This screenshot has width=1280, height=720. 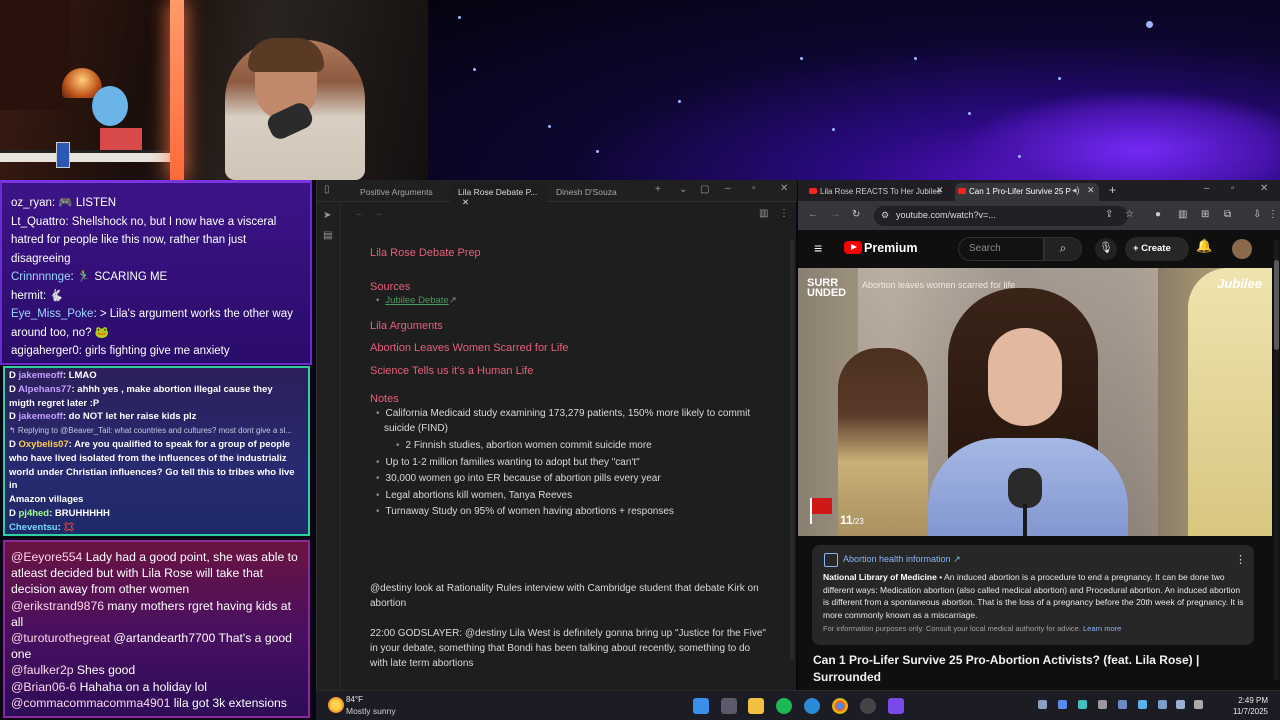 What do you see at coordinates (784, 706) in the screenshot?
I see `spotify-icon` at bounding box center [784, 706].